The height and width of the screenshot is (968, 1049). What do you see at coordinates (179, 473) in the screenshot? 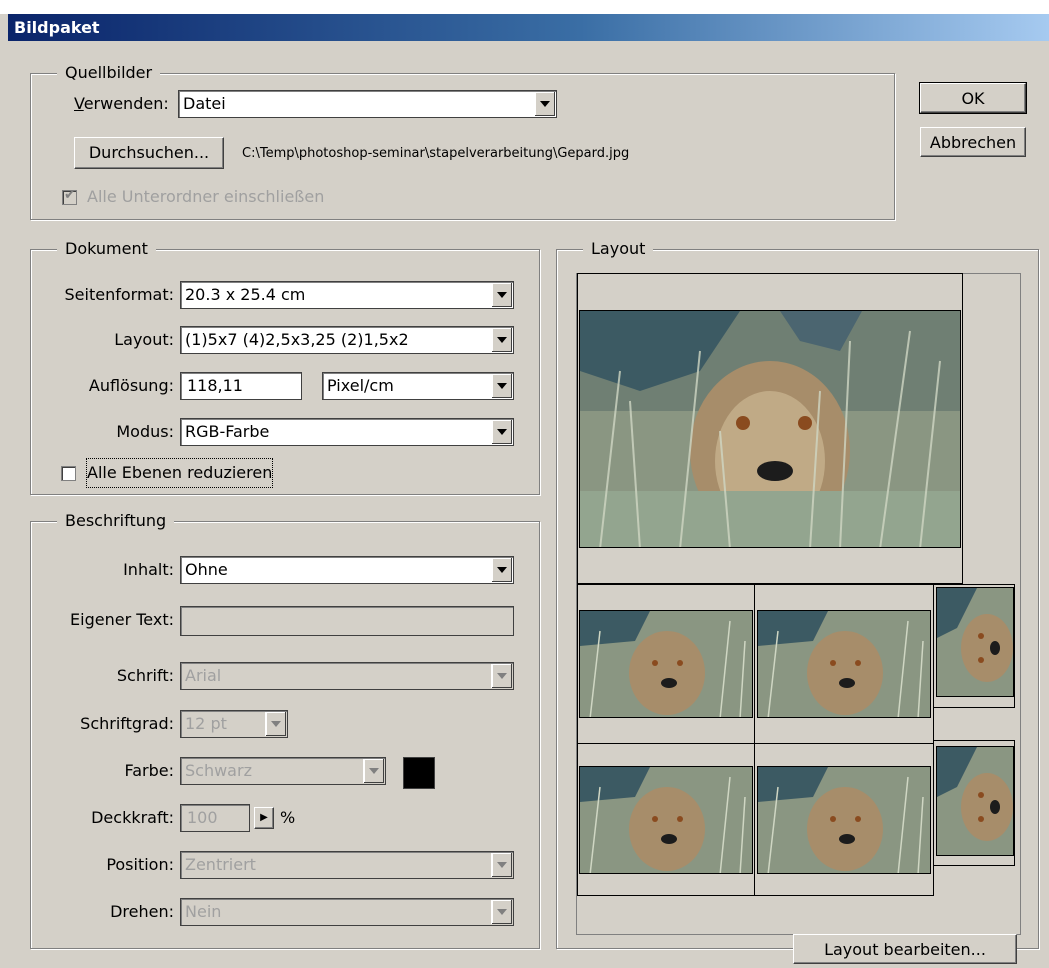
I see `flatten-layers-label: Alle Ebenen reduzieren` at bounding box center [179, 473].